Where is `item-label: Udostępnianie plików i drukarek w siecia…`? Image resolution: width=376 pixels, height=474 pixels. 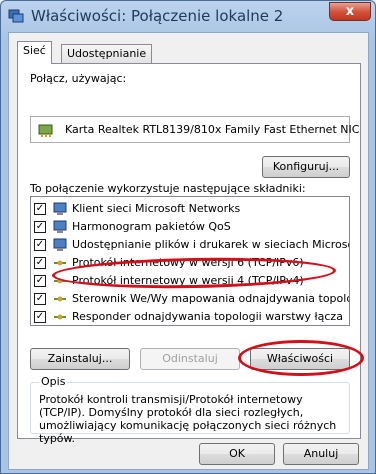 item-label: Udostępnianie plików i drukarek w siecia… is located at coordinates (210, 244).